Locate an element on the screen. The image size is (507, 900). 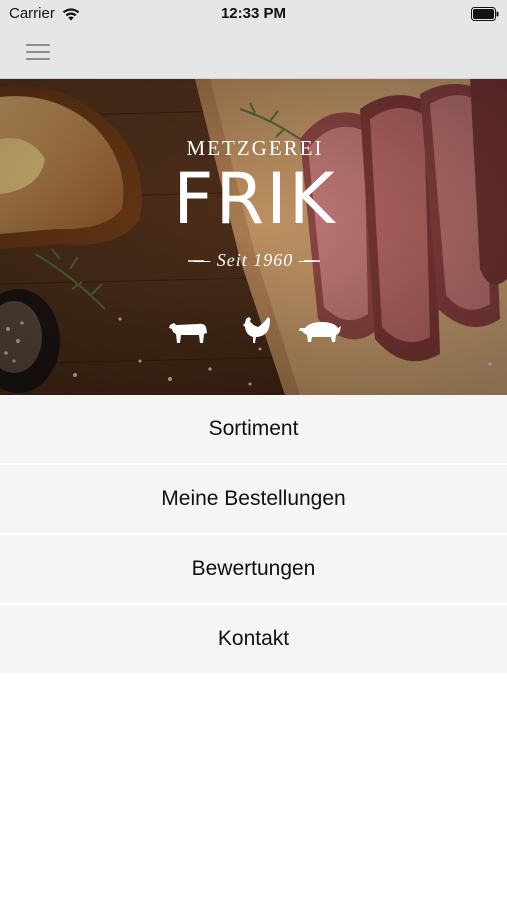
menu-item-sortiment: Sortiment is located at coordinates (253, 429).